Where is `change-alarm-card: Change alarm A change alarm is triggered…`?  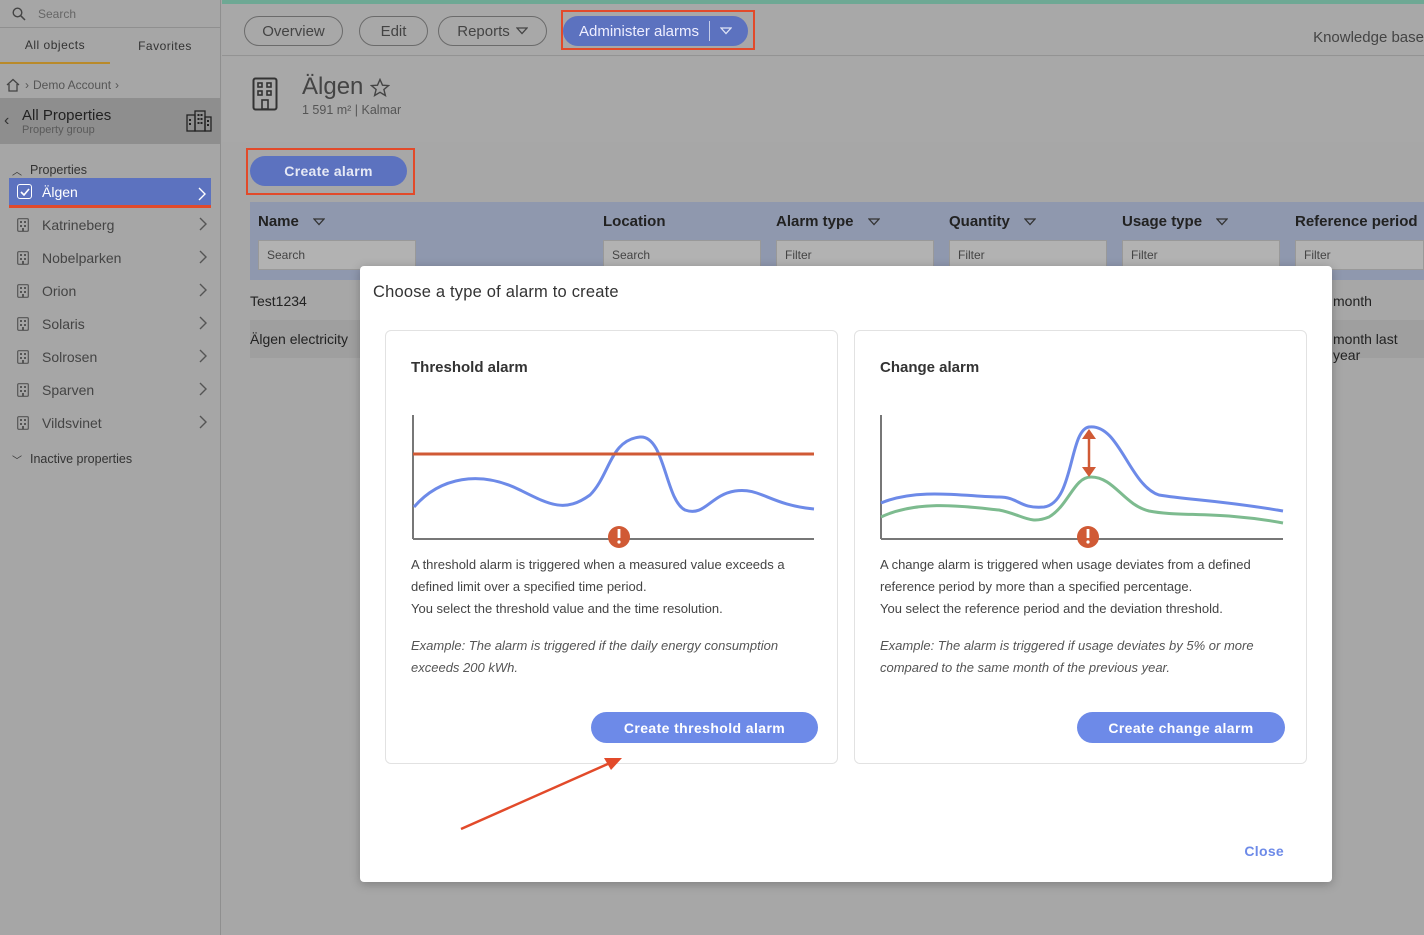
change-alarm-card: Change alarm A change alarm is triggered… is located at coordinates (1080, 547).